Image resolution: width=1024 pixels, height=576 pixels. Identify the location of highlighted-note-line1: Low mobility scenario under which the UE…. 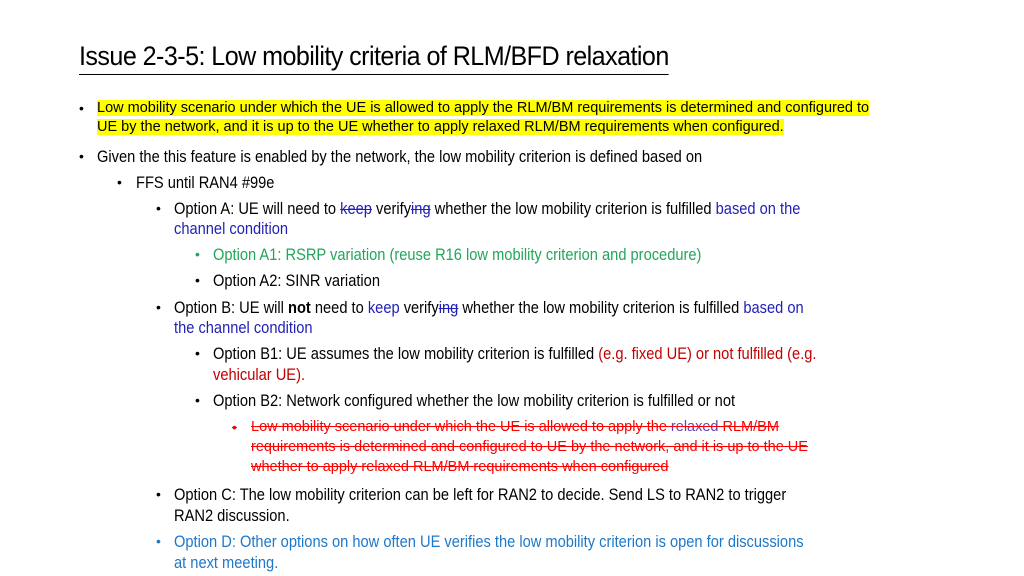
(483, 108).